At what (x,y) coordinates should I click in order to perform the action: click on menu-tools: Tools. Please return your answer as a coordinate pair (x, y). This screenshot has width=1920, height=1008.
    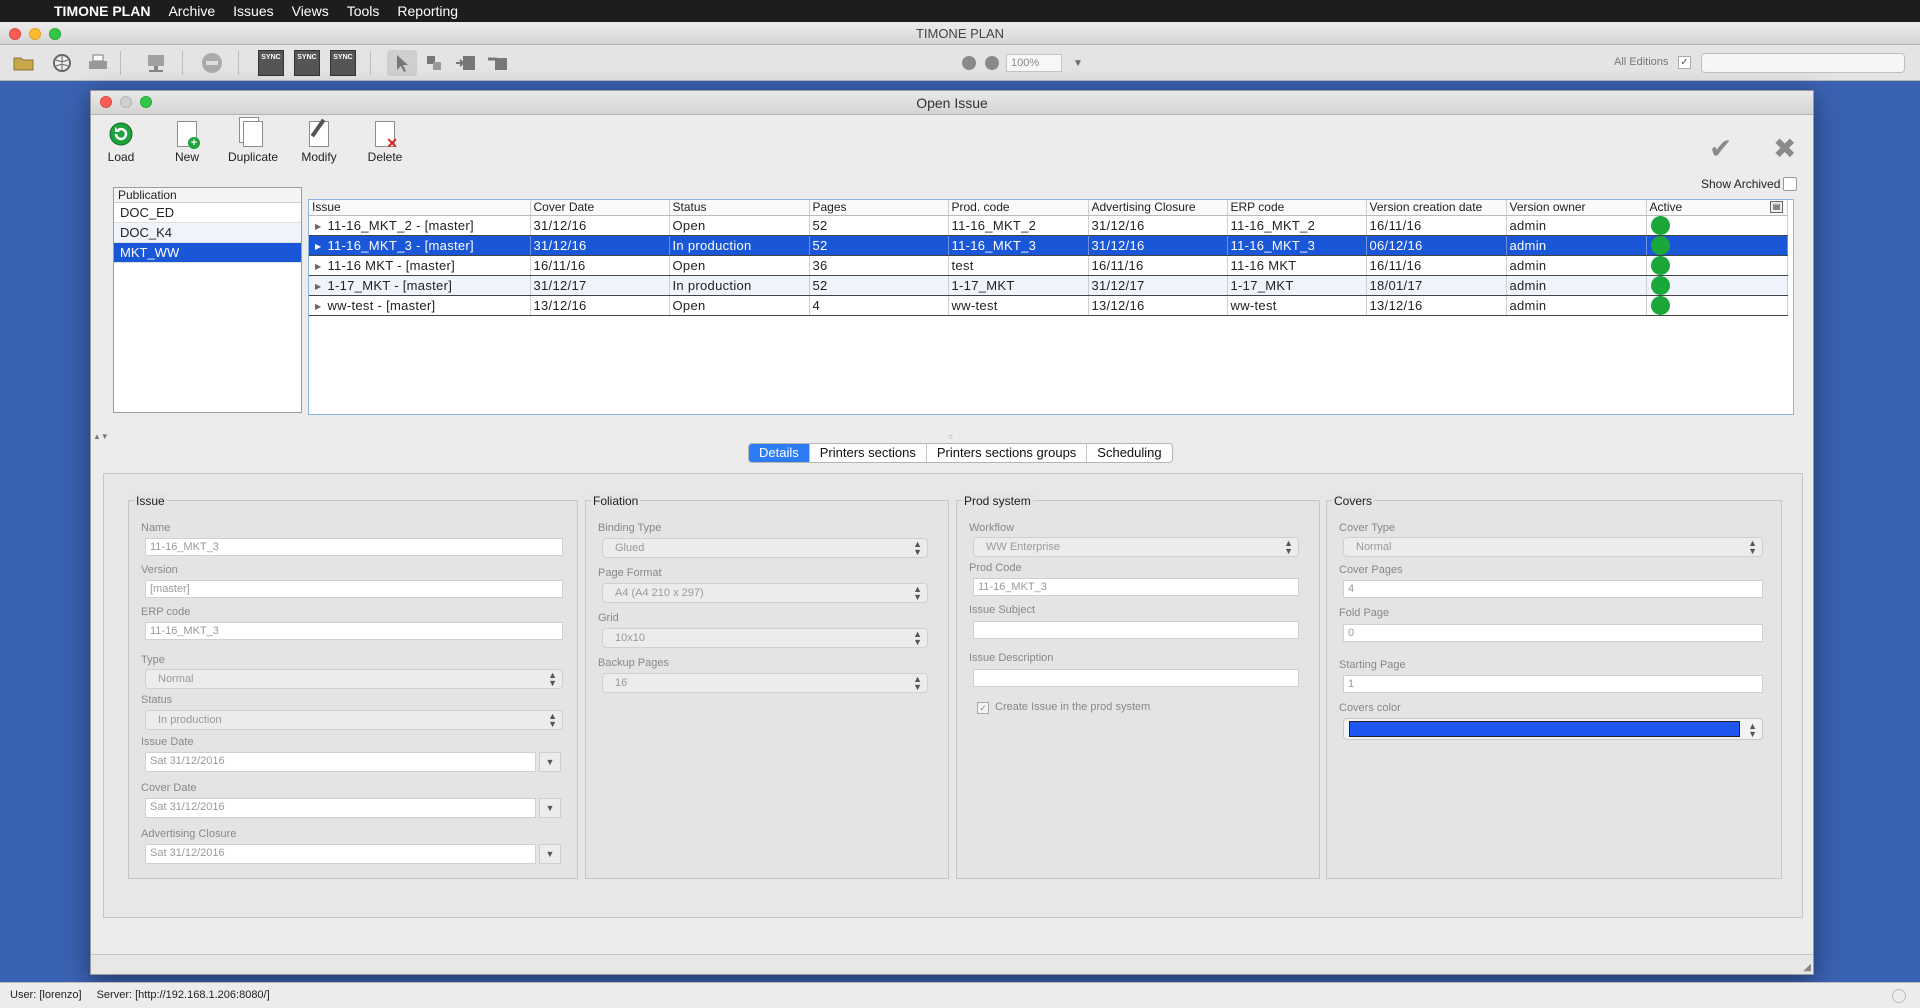
    Looking at the image, I should click on (363, 11).